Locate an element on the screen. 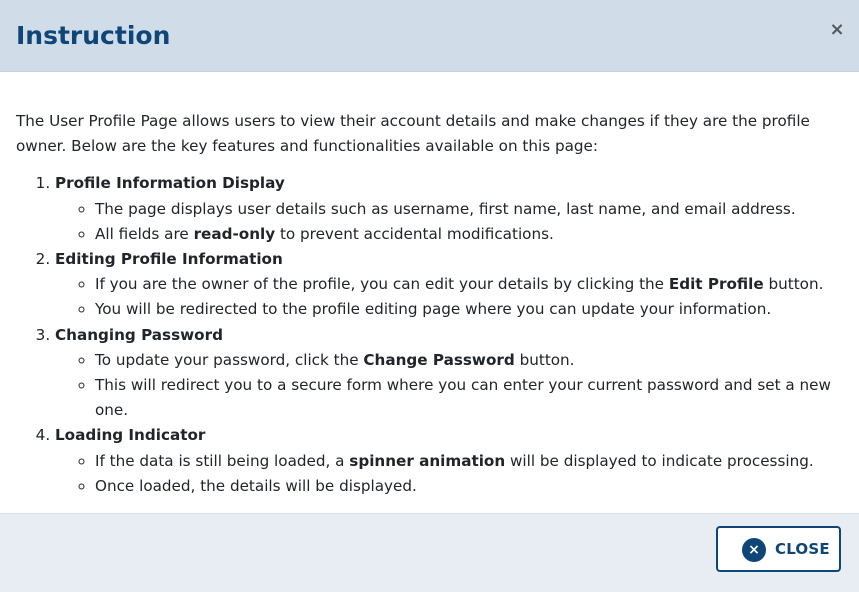 Image resolution: width=859 pixels, height=592 pixels. detail-text: To update your password, click the is located at coordinates (229, 359).